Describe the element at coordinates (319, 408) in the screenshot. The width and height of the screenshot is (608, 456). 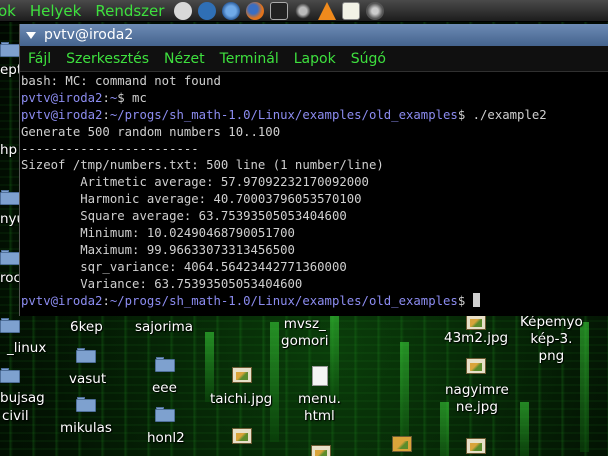
I see `desktop-icon-menu-html: menu. html` at that location.